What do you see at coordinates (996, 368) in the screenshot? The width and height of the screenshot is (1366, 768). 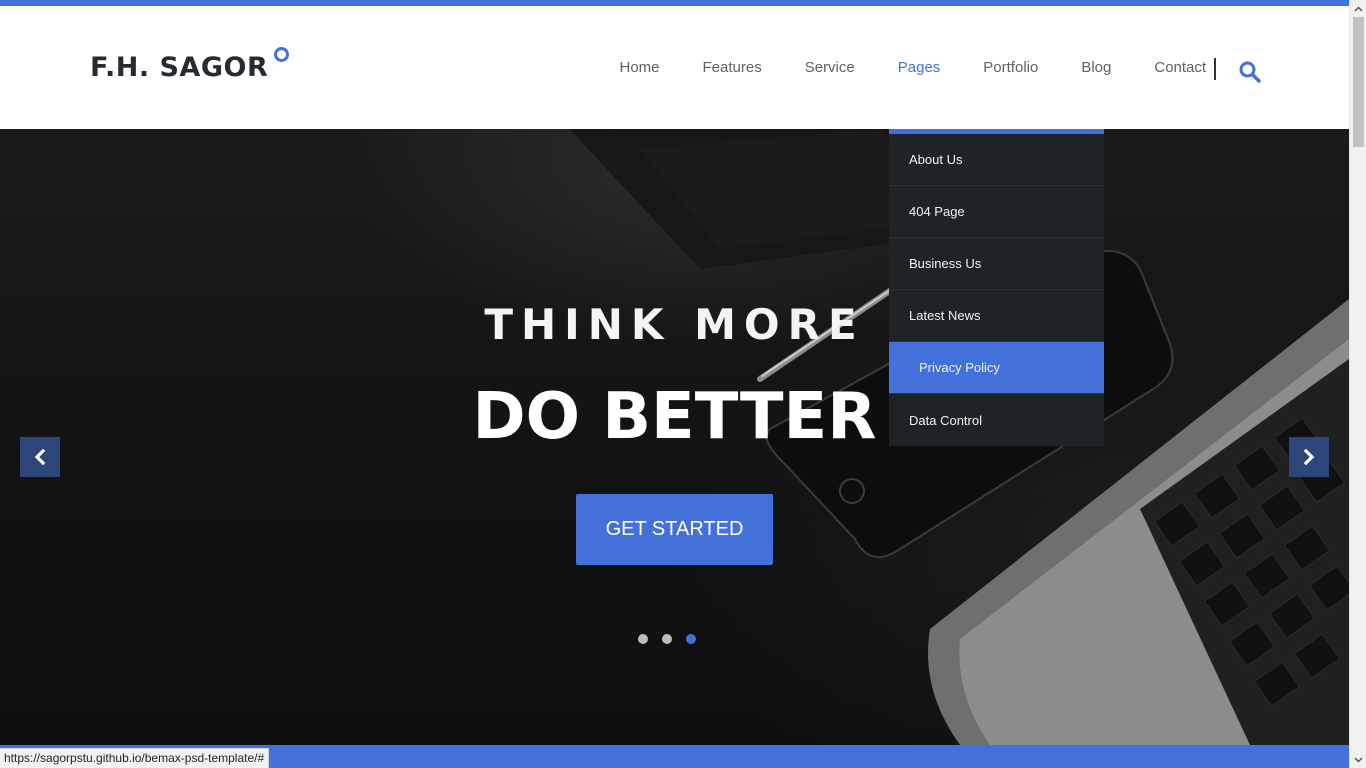 I see `dropdown-item-privacy-policy: Privacy Policy` at bounding box center [996, 368].